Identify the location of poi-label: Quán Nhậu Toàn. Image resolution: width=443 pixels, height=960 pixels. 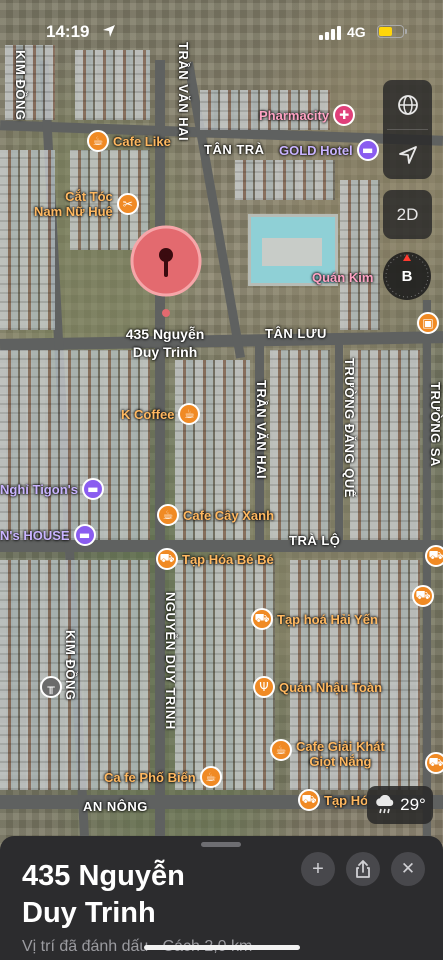
(331, 687).